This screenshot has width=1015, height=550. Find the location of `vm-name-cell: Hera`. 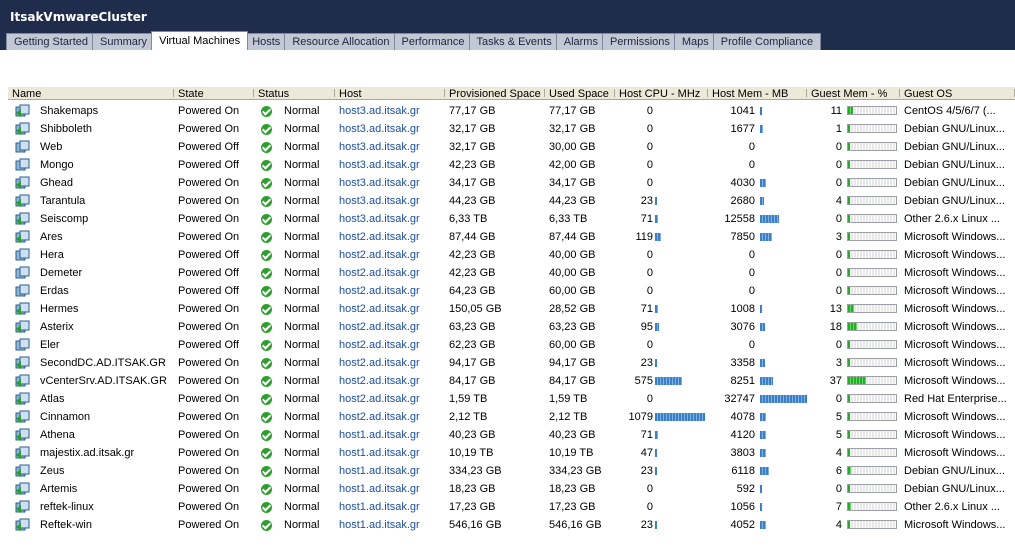

vm-name-cell: Hera is located at coordinates (91, 255).